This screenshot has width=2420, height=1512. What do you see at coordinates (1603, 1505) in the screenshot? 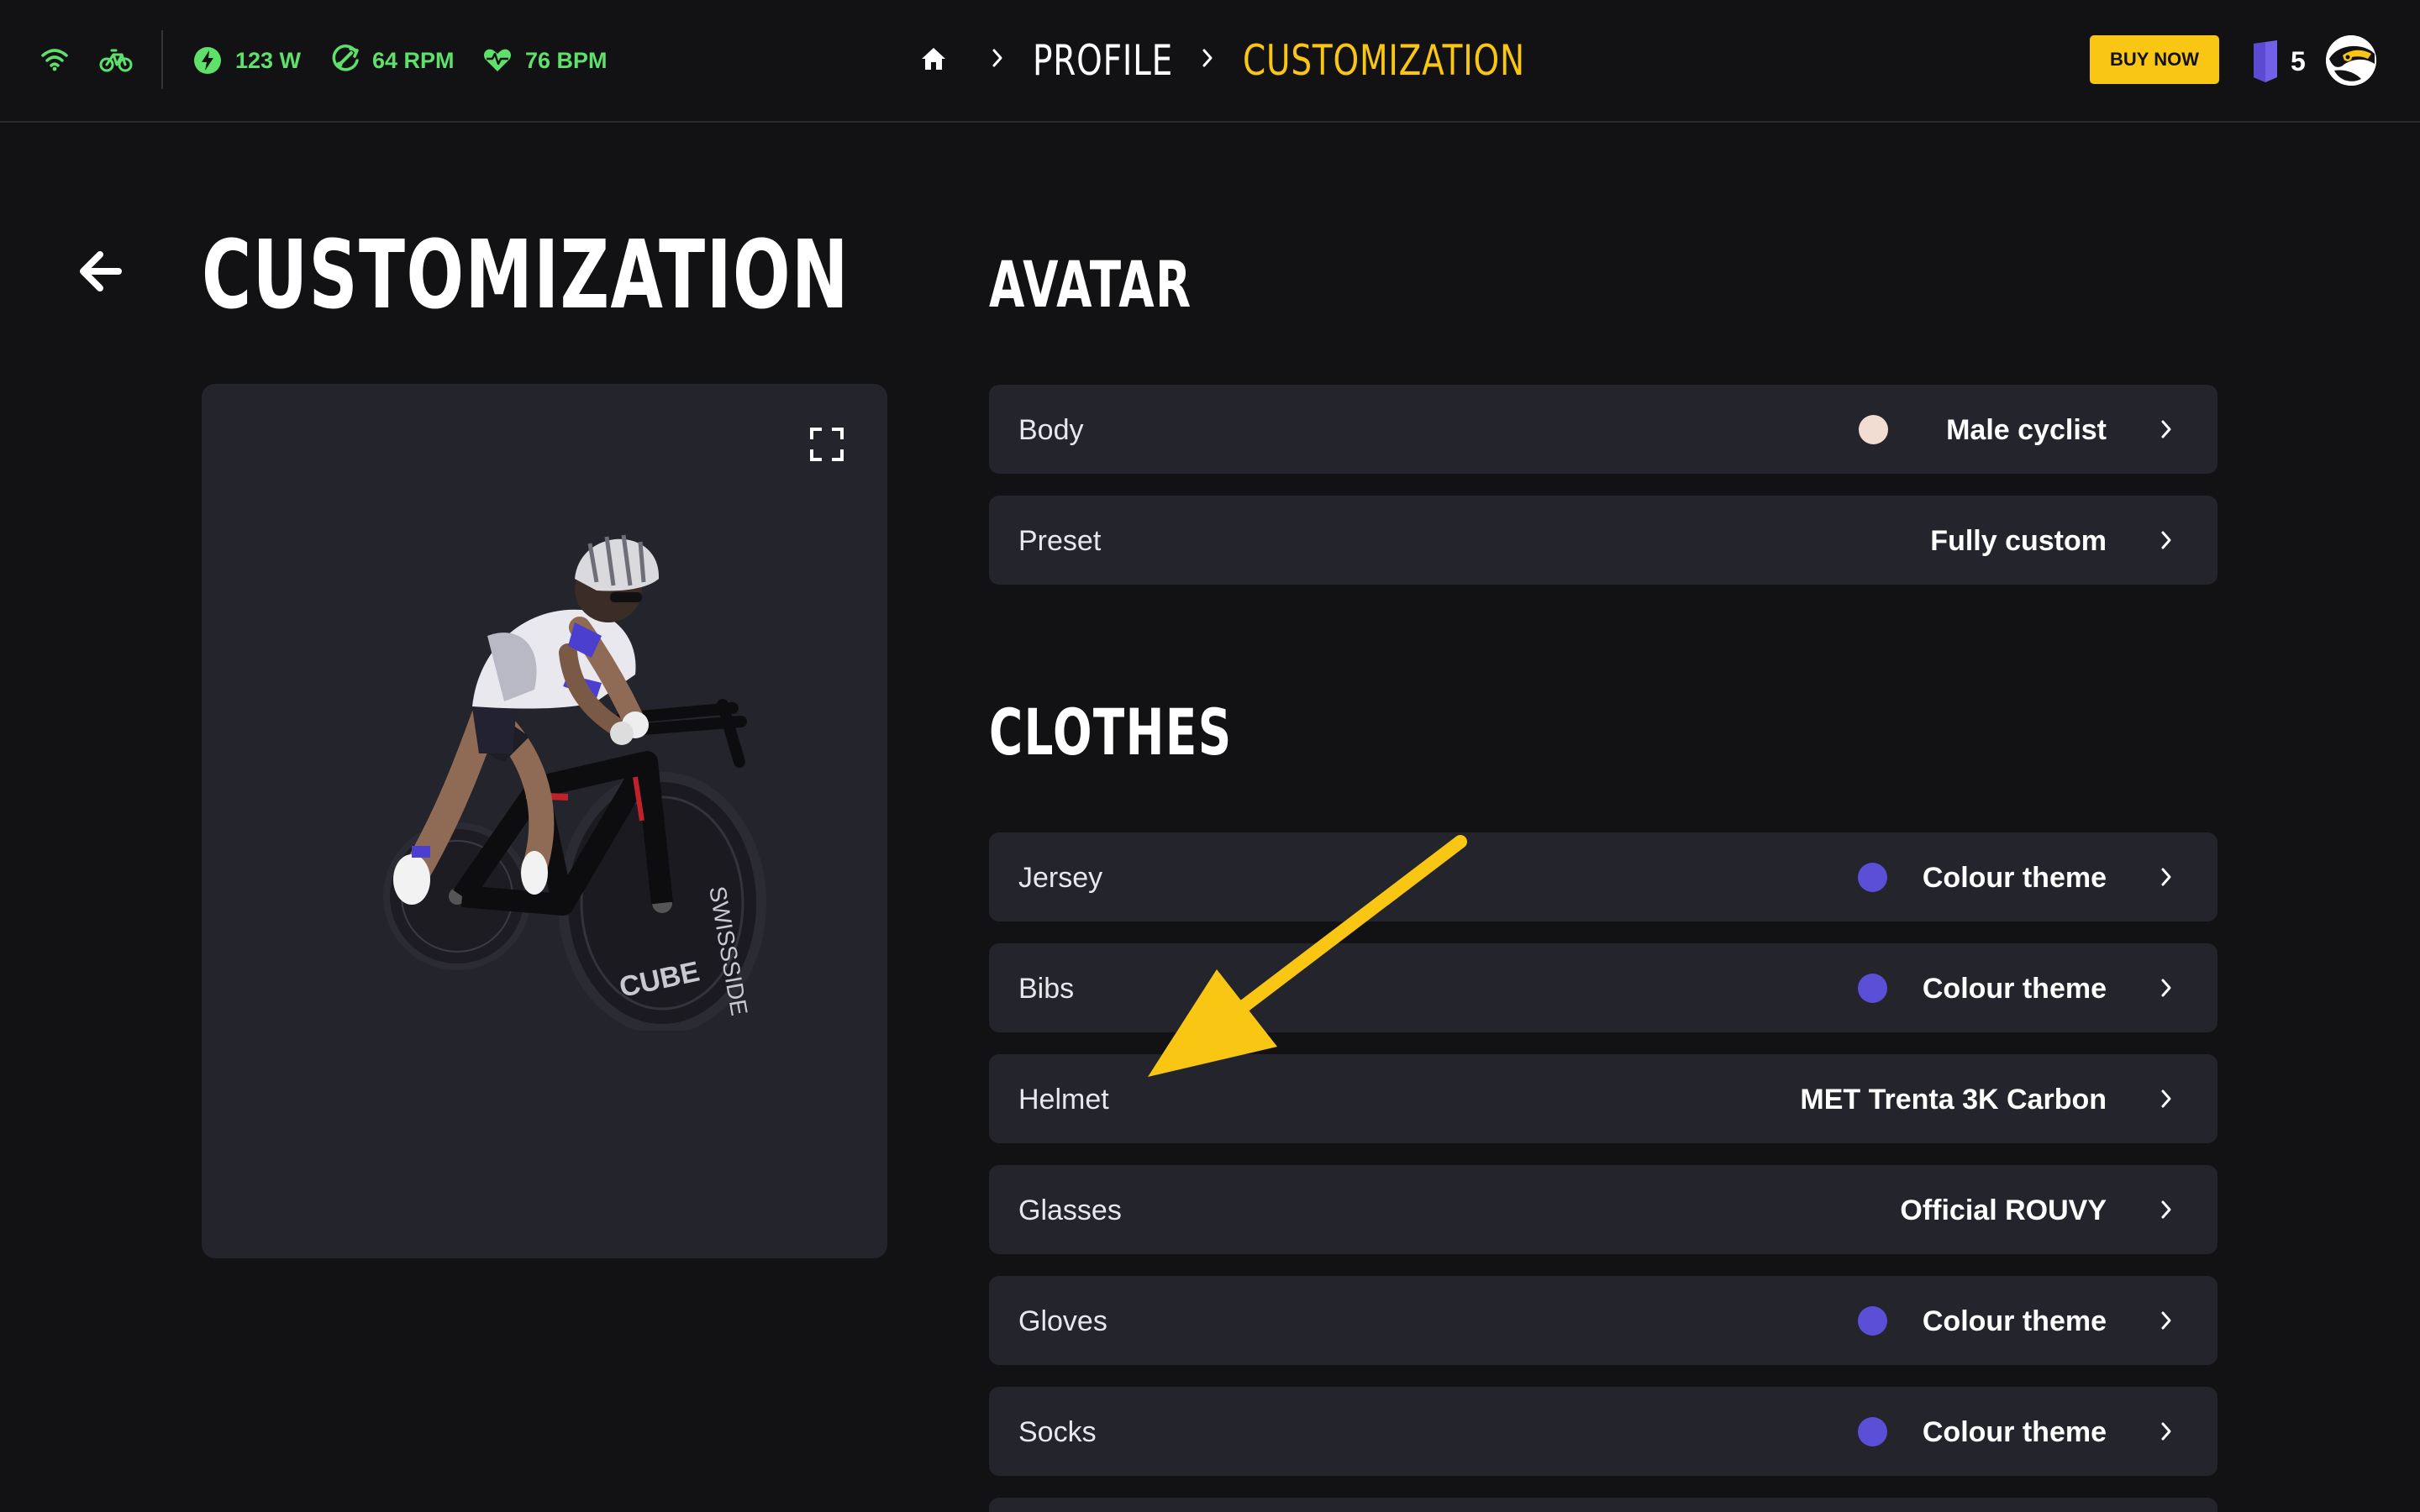
I see `next-clothing-row` at bounding box center [1603, 1505].